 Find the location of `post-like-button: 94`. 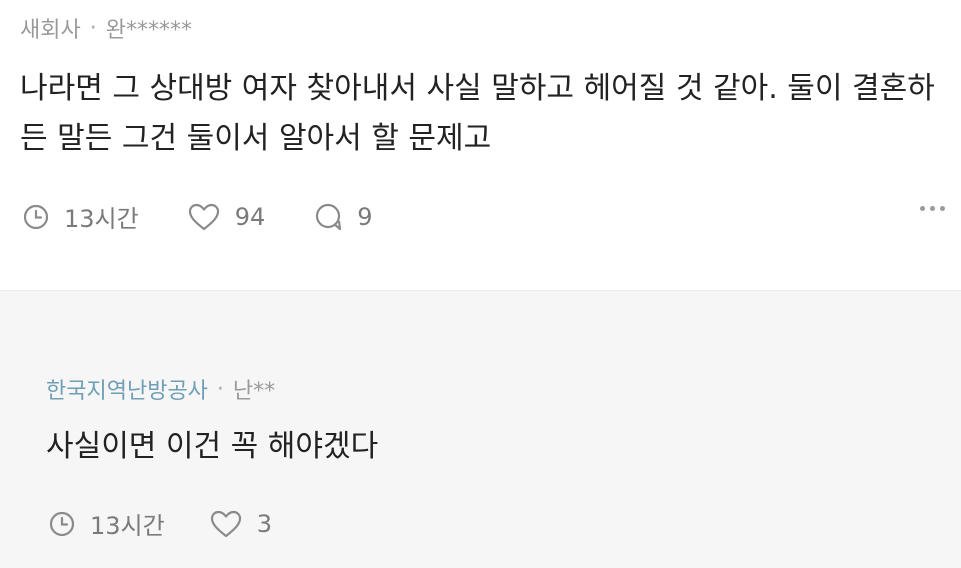

post-like-button: 94 is located at coordinates (226, 217).